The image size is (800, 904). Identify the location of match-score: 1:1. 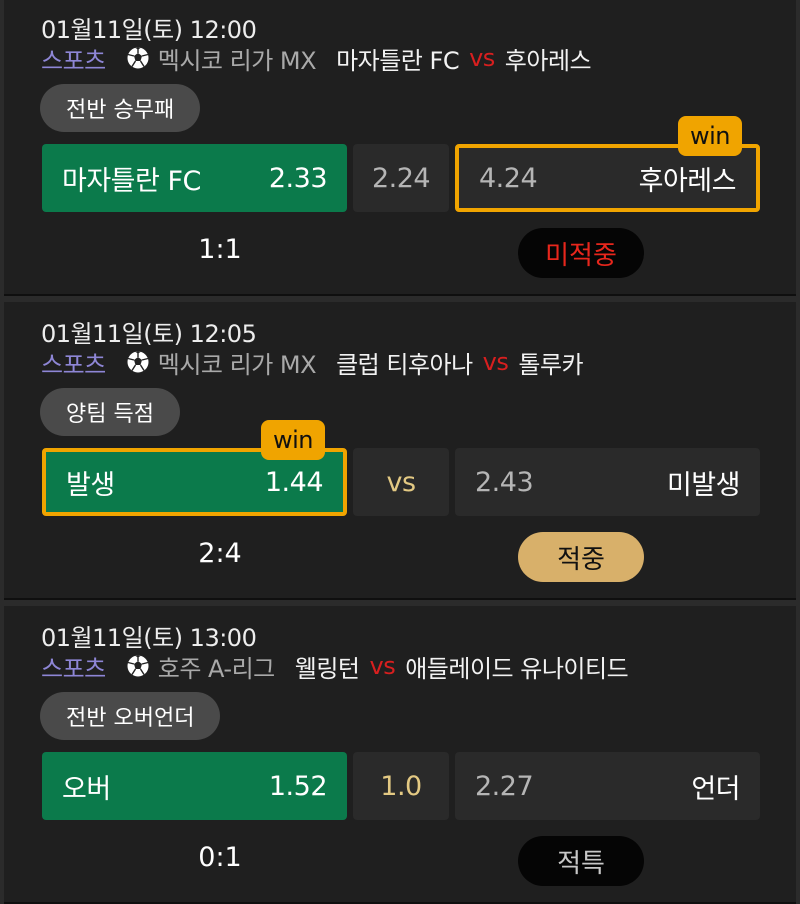
(220, 249).